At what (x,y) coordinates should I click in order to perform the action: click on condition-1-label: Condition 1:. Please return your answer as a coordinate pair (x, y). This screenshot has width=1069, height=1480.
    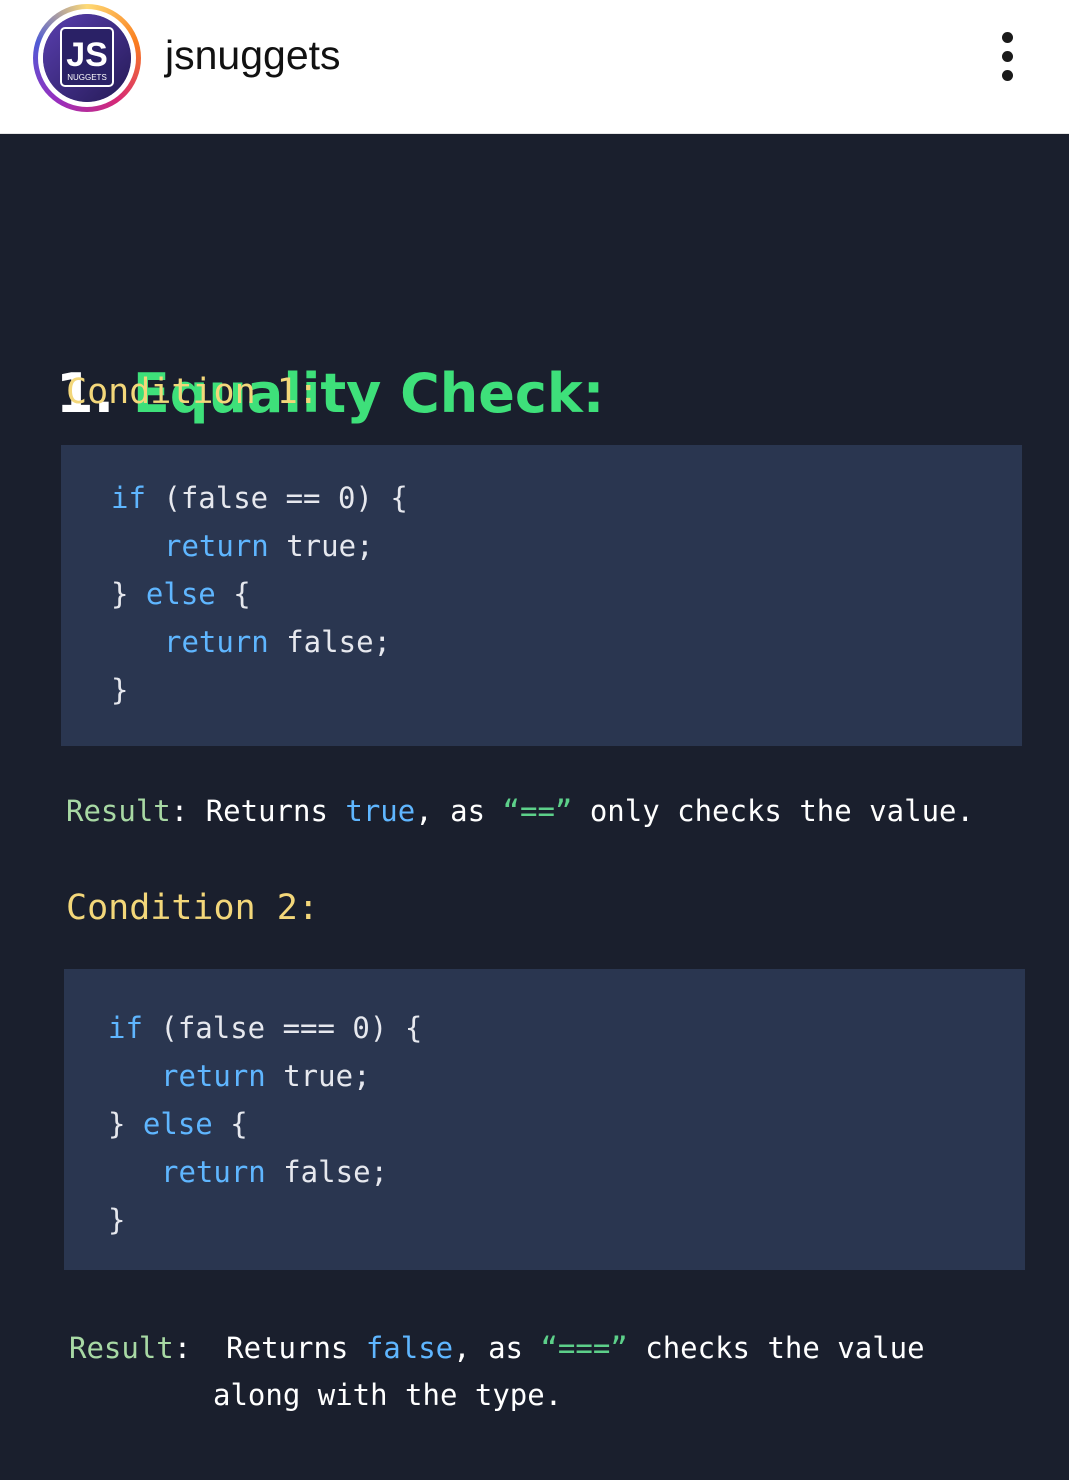
    Looking at the image, I should click on (192, 392).